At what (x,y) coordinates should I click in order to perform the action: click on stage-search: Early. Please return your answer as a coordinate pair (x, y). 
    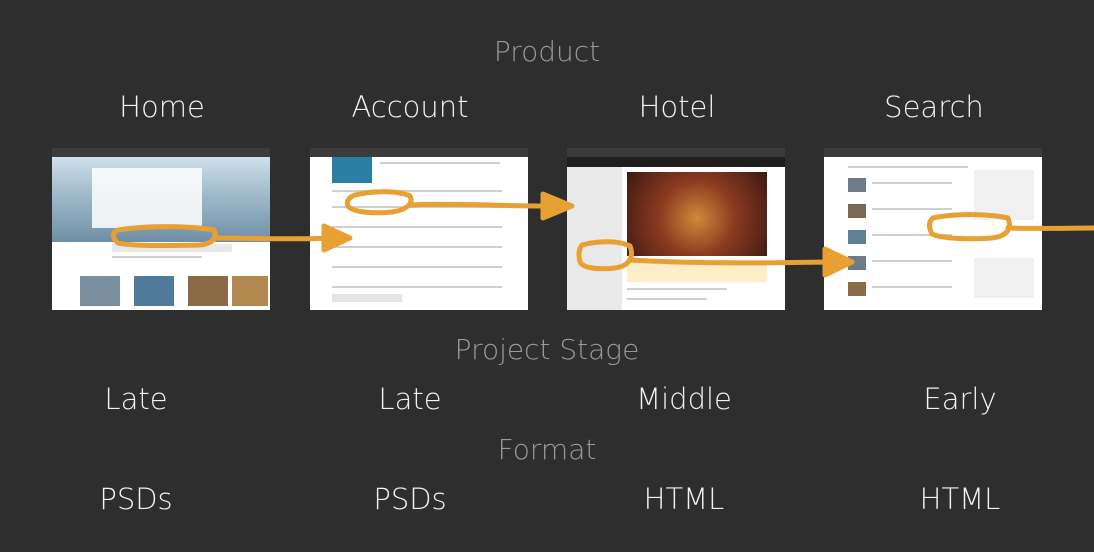
    Looking at the image, I should click on (960, 399).